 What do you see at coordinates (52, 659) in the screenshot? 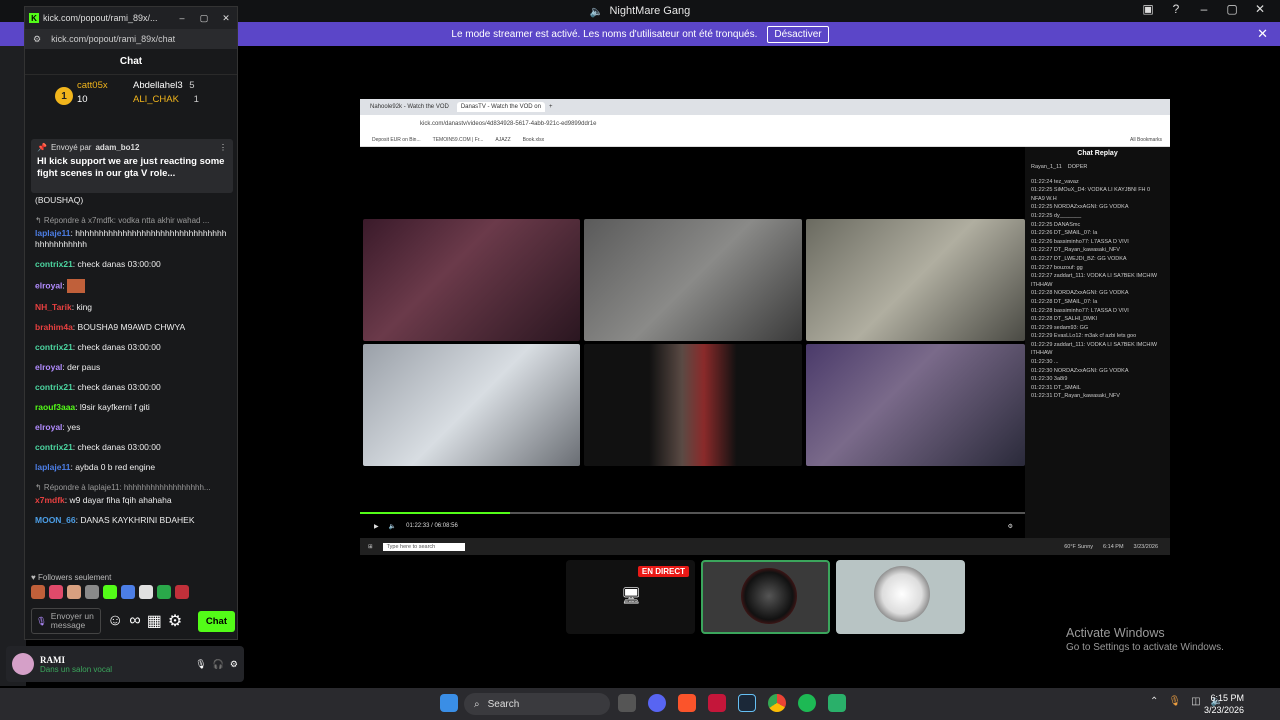
I see `voice-username: RAMI` at bounding box center [52, 659].